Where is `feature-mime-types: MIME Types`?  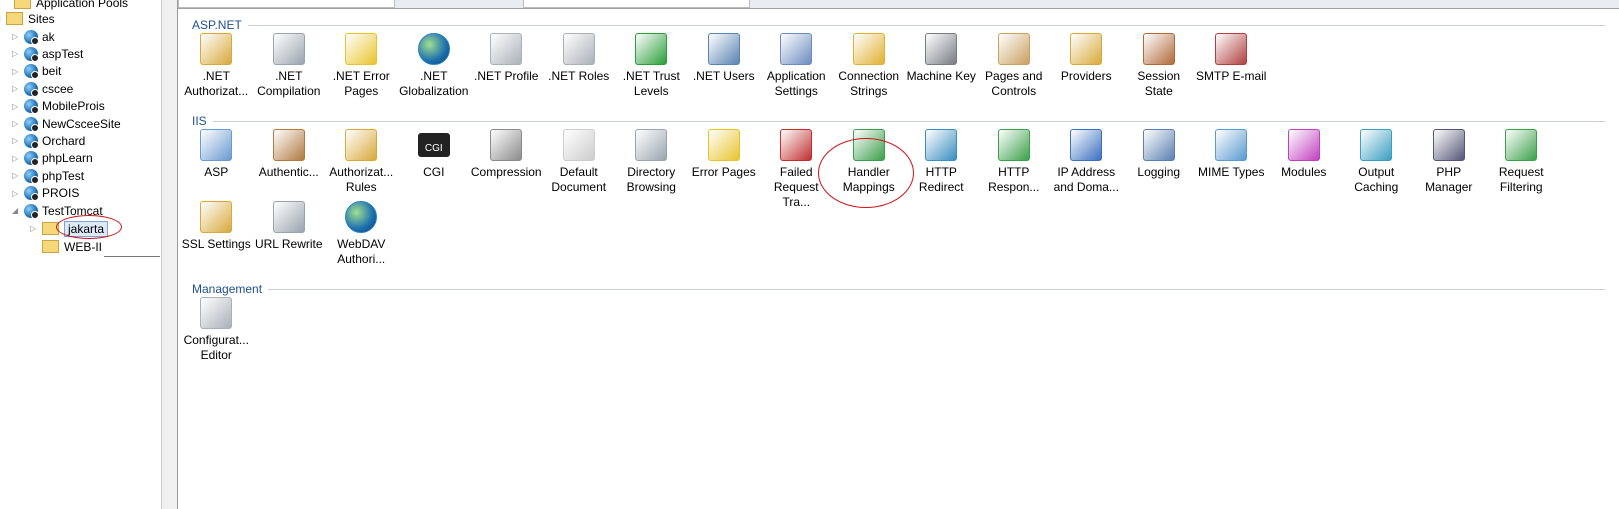
feature-mime-types: MIME Types is located at coordinates (1231, 169).